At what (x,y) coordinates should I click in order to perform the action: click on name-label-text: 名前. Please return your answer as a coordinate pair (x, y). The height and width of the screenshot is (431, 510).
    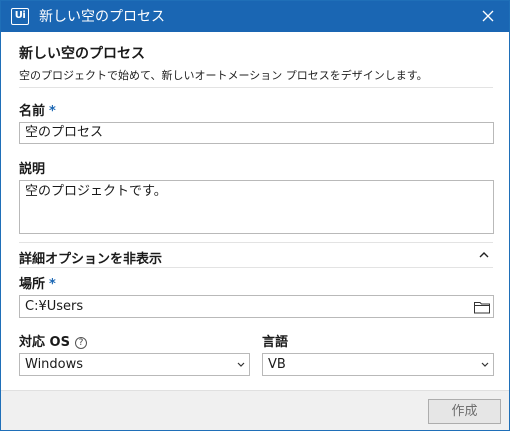
    Looking at the image, I should click on (32, 111).